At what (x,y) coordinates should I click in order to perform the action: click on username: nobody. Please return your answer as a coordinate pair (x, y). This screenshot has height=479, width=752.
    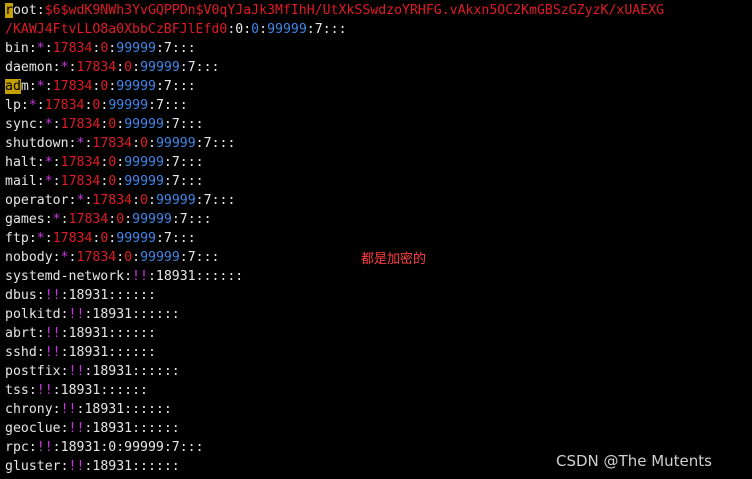
    Looking at the image, I should click on (29, 257).